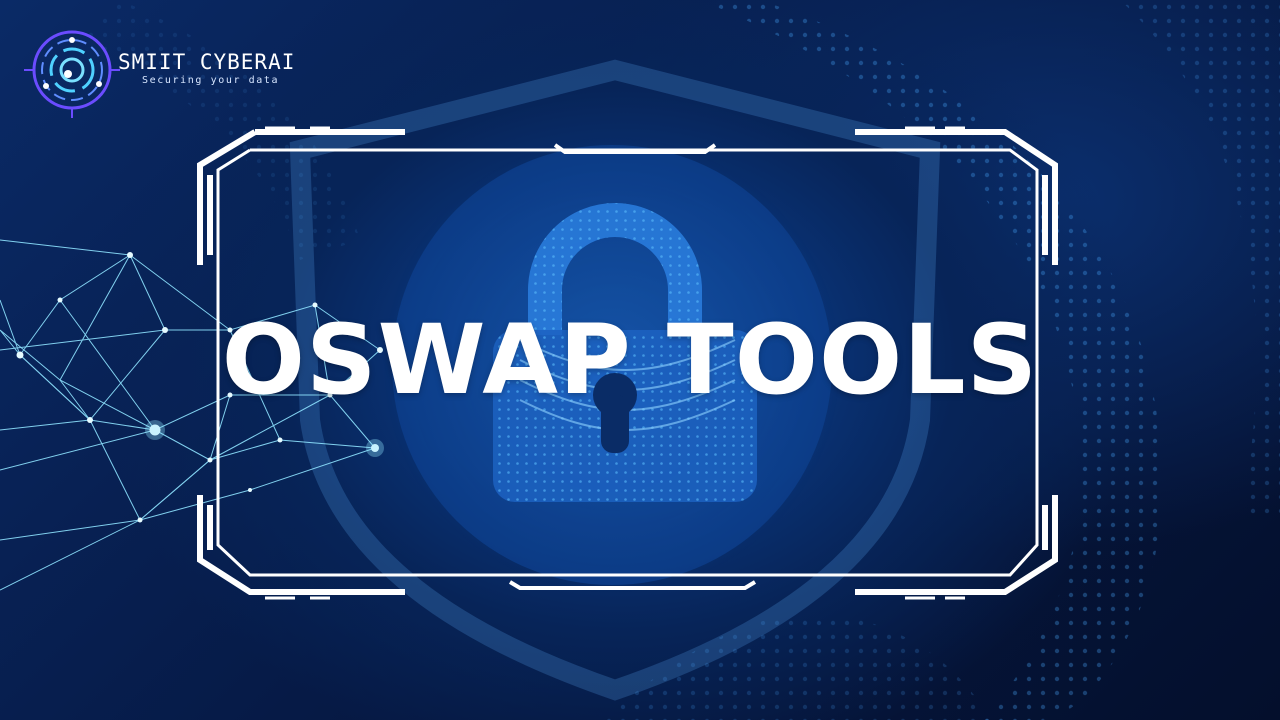 This screenshot has height=720, width=1280. What do you see at coordinates (211, 80) in the screenshot?
I see `brand-tagline: Securing your data` at bounding box center [211, 80].